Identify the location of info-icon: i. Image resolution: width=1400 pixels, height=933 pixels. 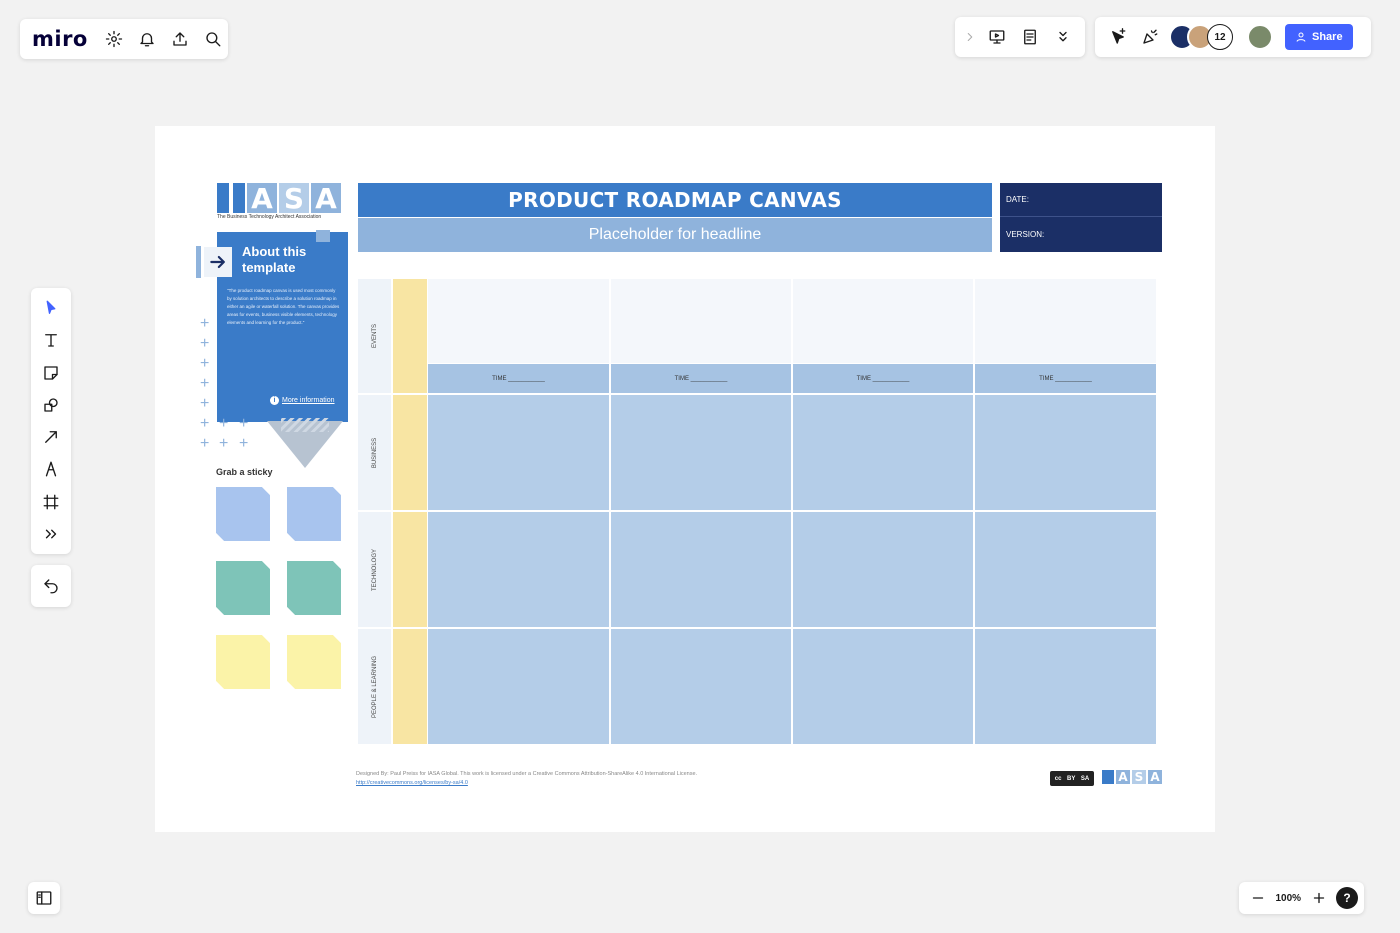
(274, 400).